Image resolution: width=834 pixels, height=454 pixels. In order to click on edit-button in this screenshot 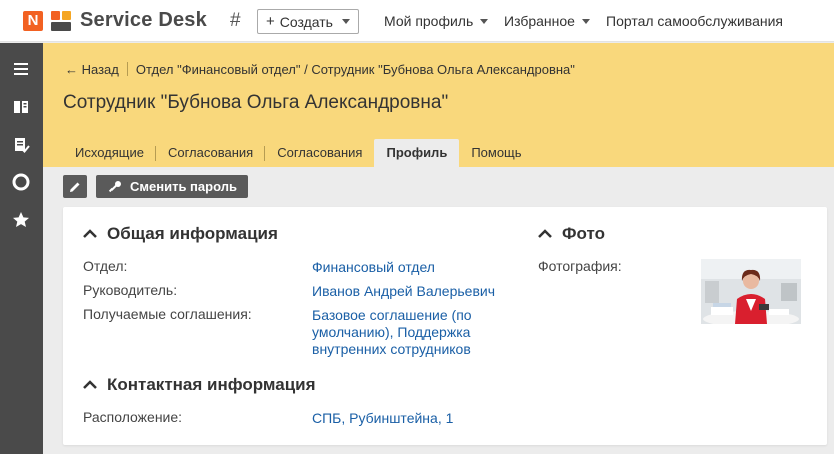, I will do `click(75, 186)`.